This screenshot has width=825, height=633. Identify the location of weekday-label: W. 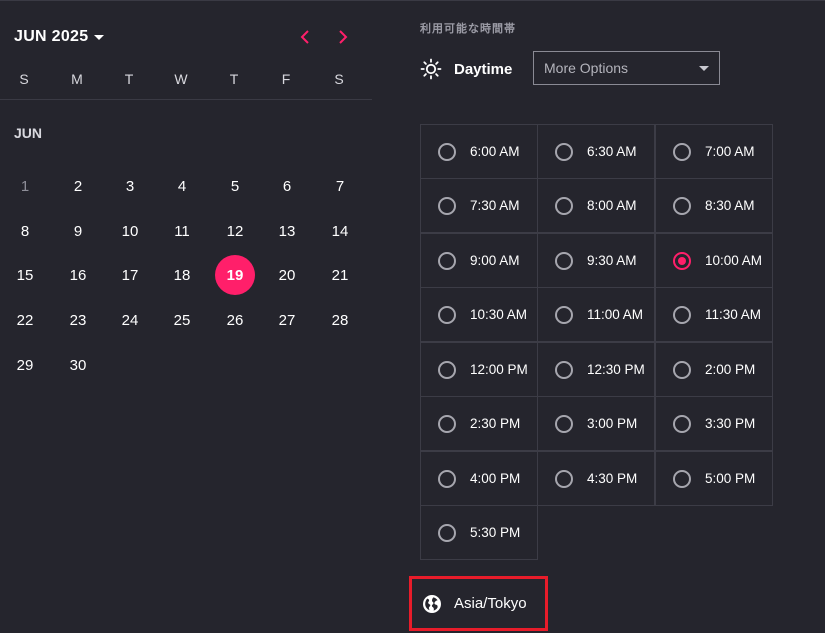
(181, 79).